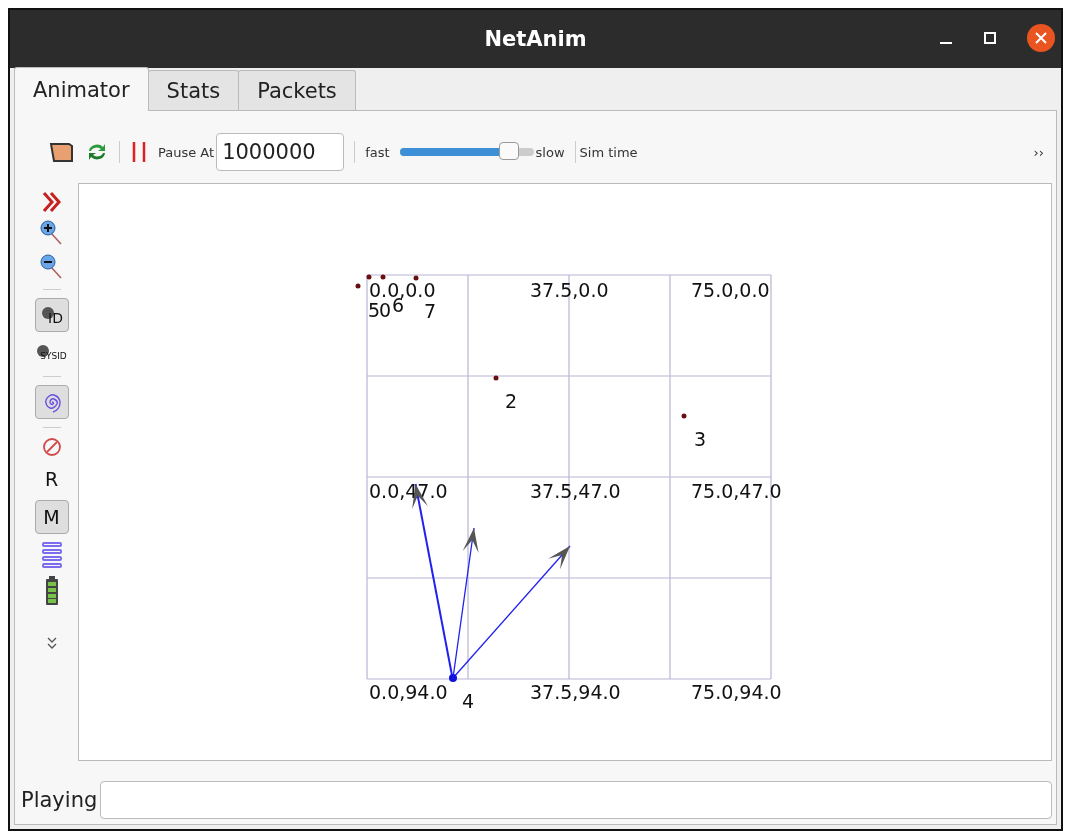 Image resolution: width=1066 pixels, height=834 pixels. What do you see at coordinates (430, 311) in the screenshot?
I see `node-label: 7` at bounding box center [430, 311].